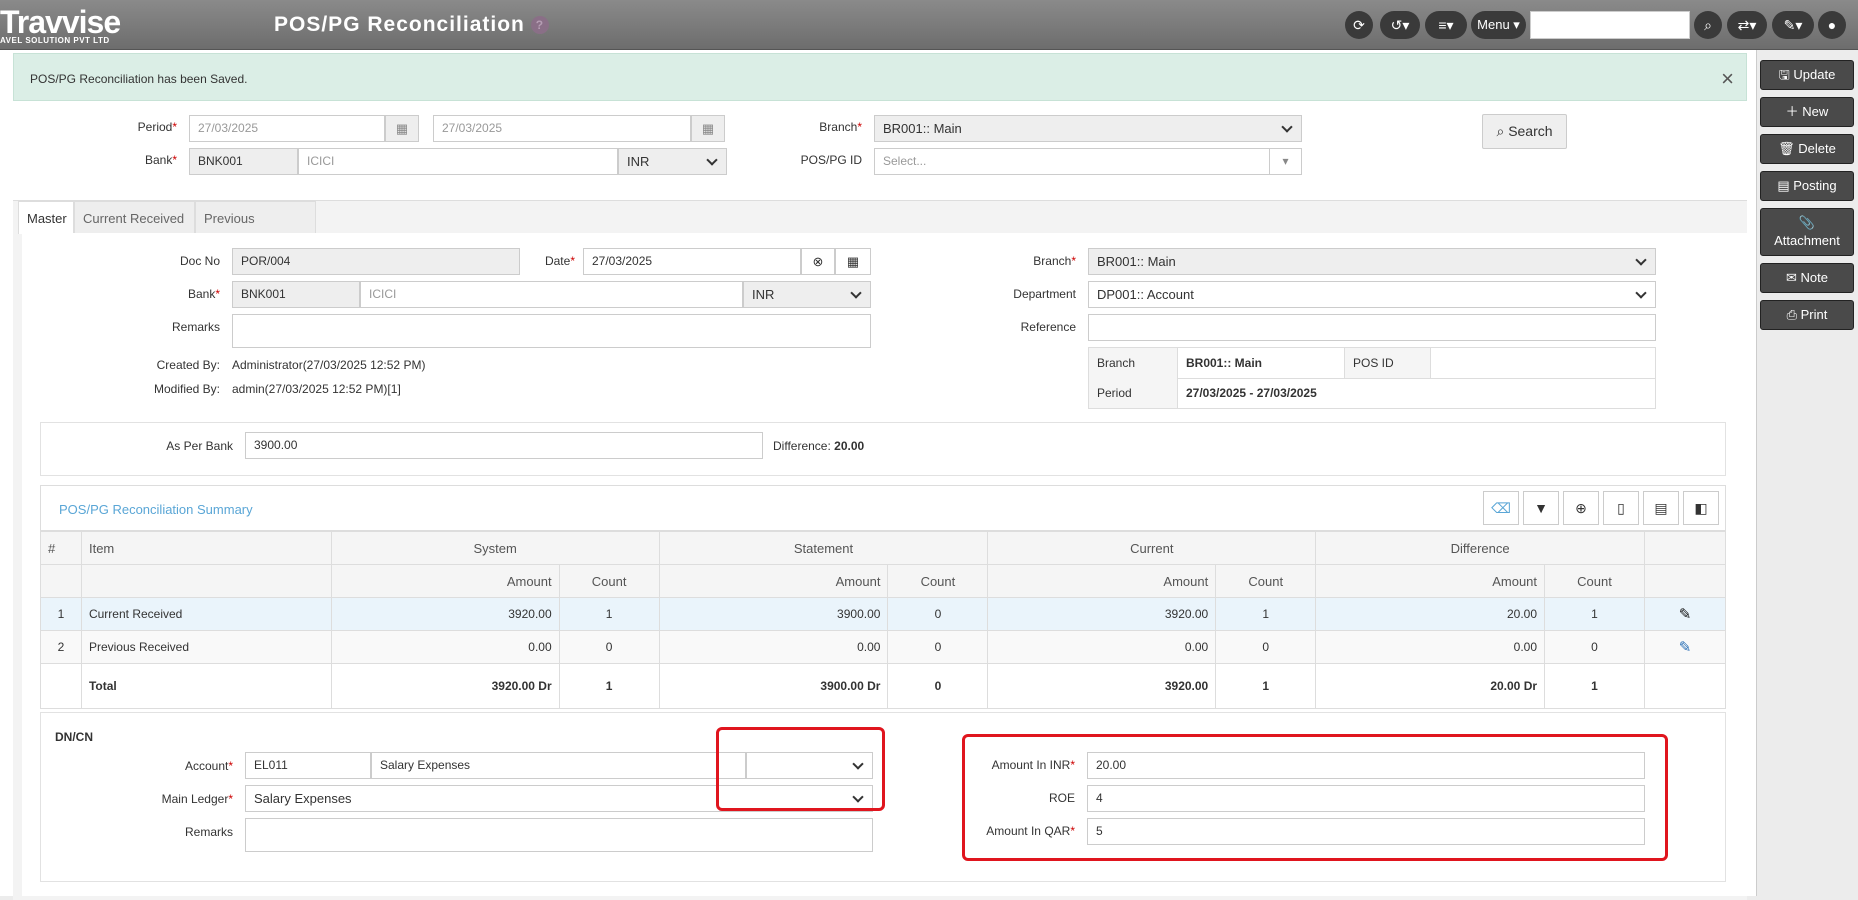  Describe the element at coordinates (1372, 327) in the screenshot. I see `reference-input` at that location.